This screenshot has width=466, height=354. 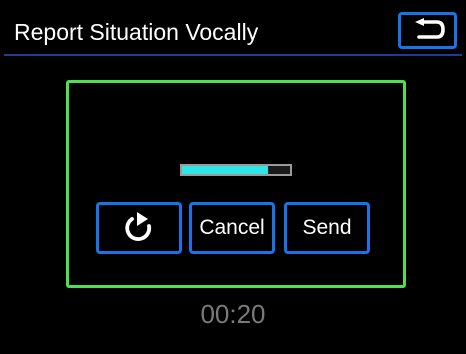 I want to click on back-button, so click(x=427, y=30).